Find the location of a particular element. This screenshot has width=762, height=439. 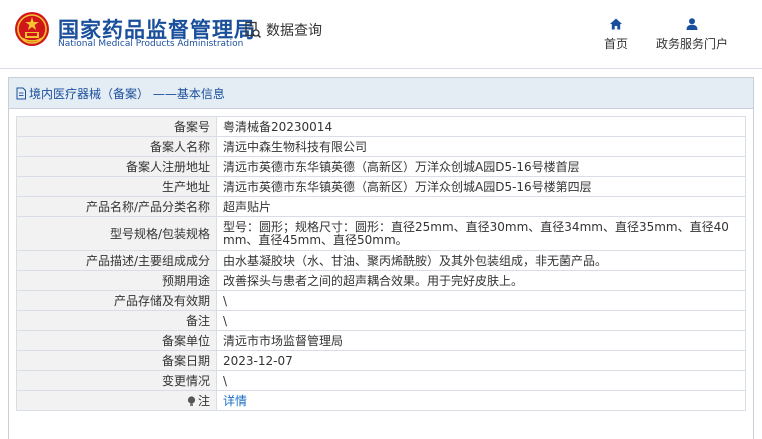

table-row: 备案单位 清远市市场监督管理局 is located at coordinates (381, 340).